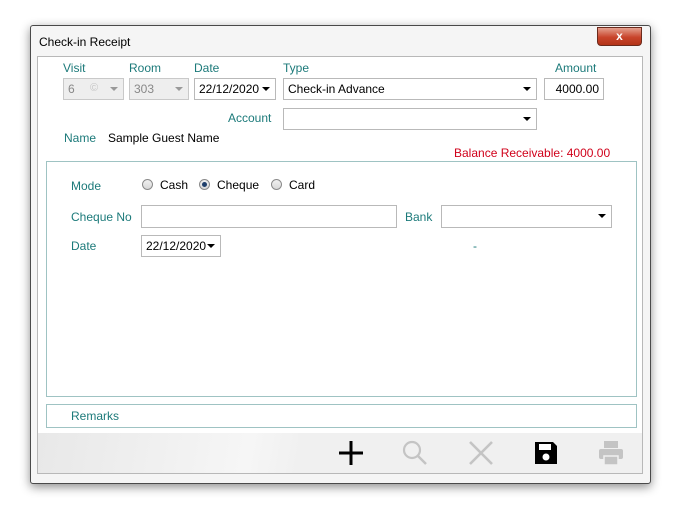 This screenshot has width=682, height=510. Describe the element at coordinates (269, 216) in the screenshot. I see `cheque-no-input` at that location.